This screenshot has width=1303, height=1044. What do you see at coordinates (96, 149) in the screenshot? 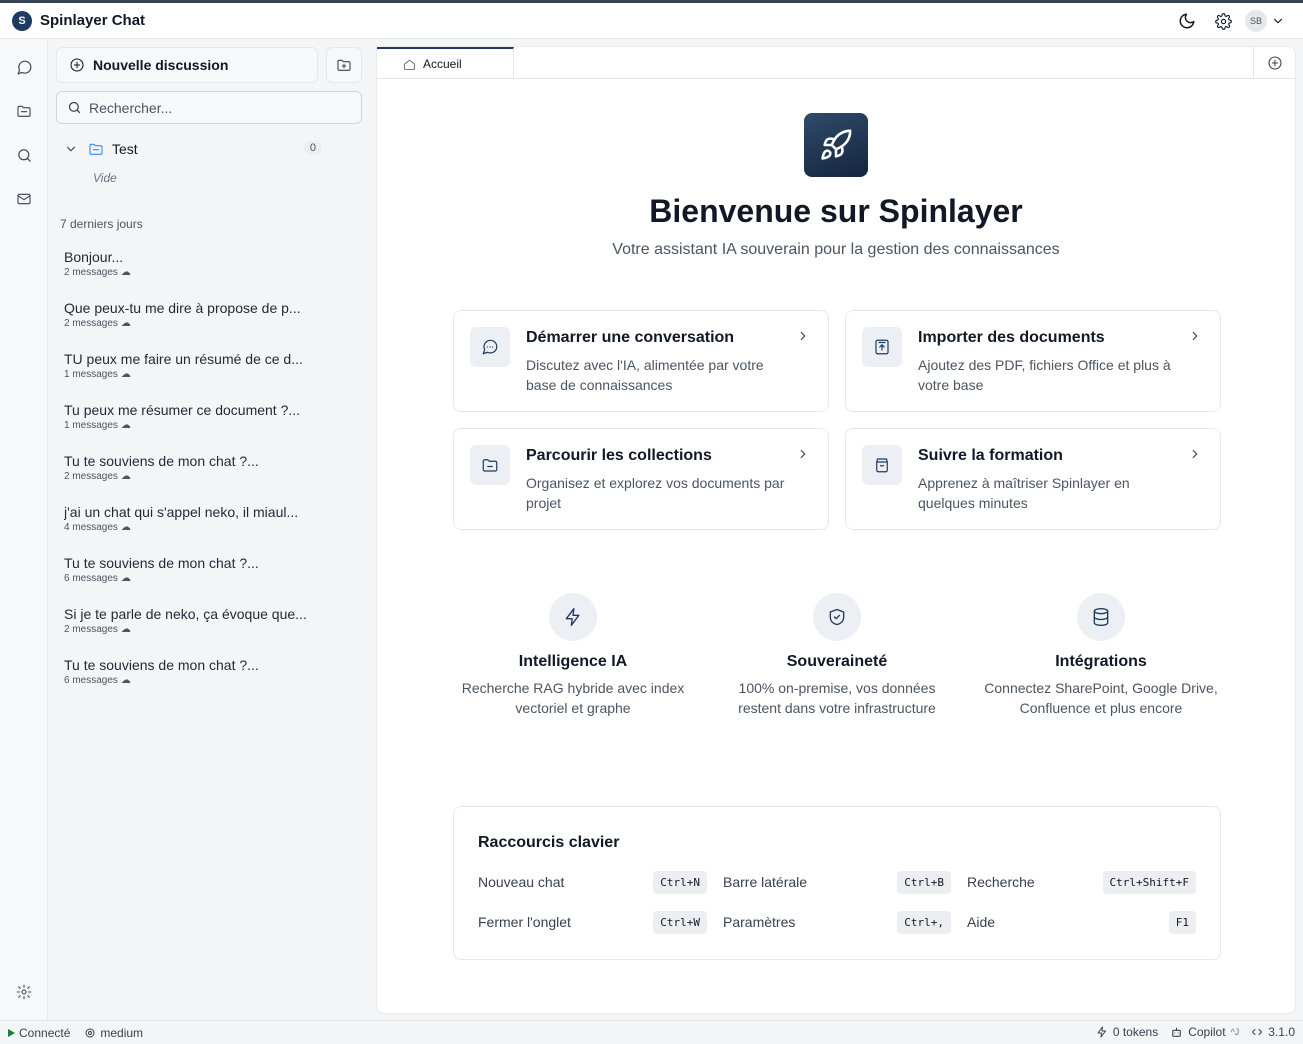
I see `folder-icon` at bounding box center [96, 149].